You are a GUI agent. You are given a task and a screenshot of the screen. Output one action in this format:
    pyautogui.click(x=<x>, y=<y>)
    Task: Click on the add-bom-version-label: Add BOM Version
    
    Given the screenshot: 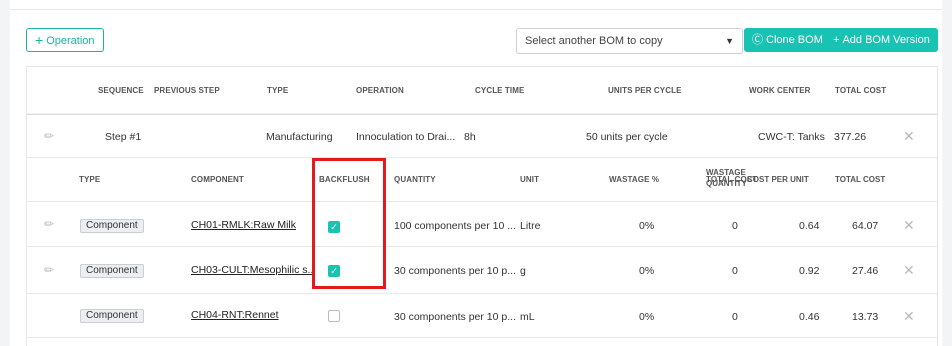 What is the action you would take?
    pyautogui.click(x=886, y=40)
    